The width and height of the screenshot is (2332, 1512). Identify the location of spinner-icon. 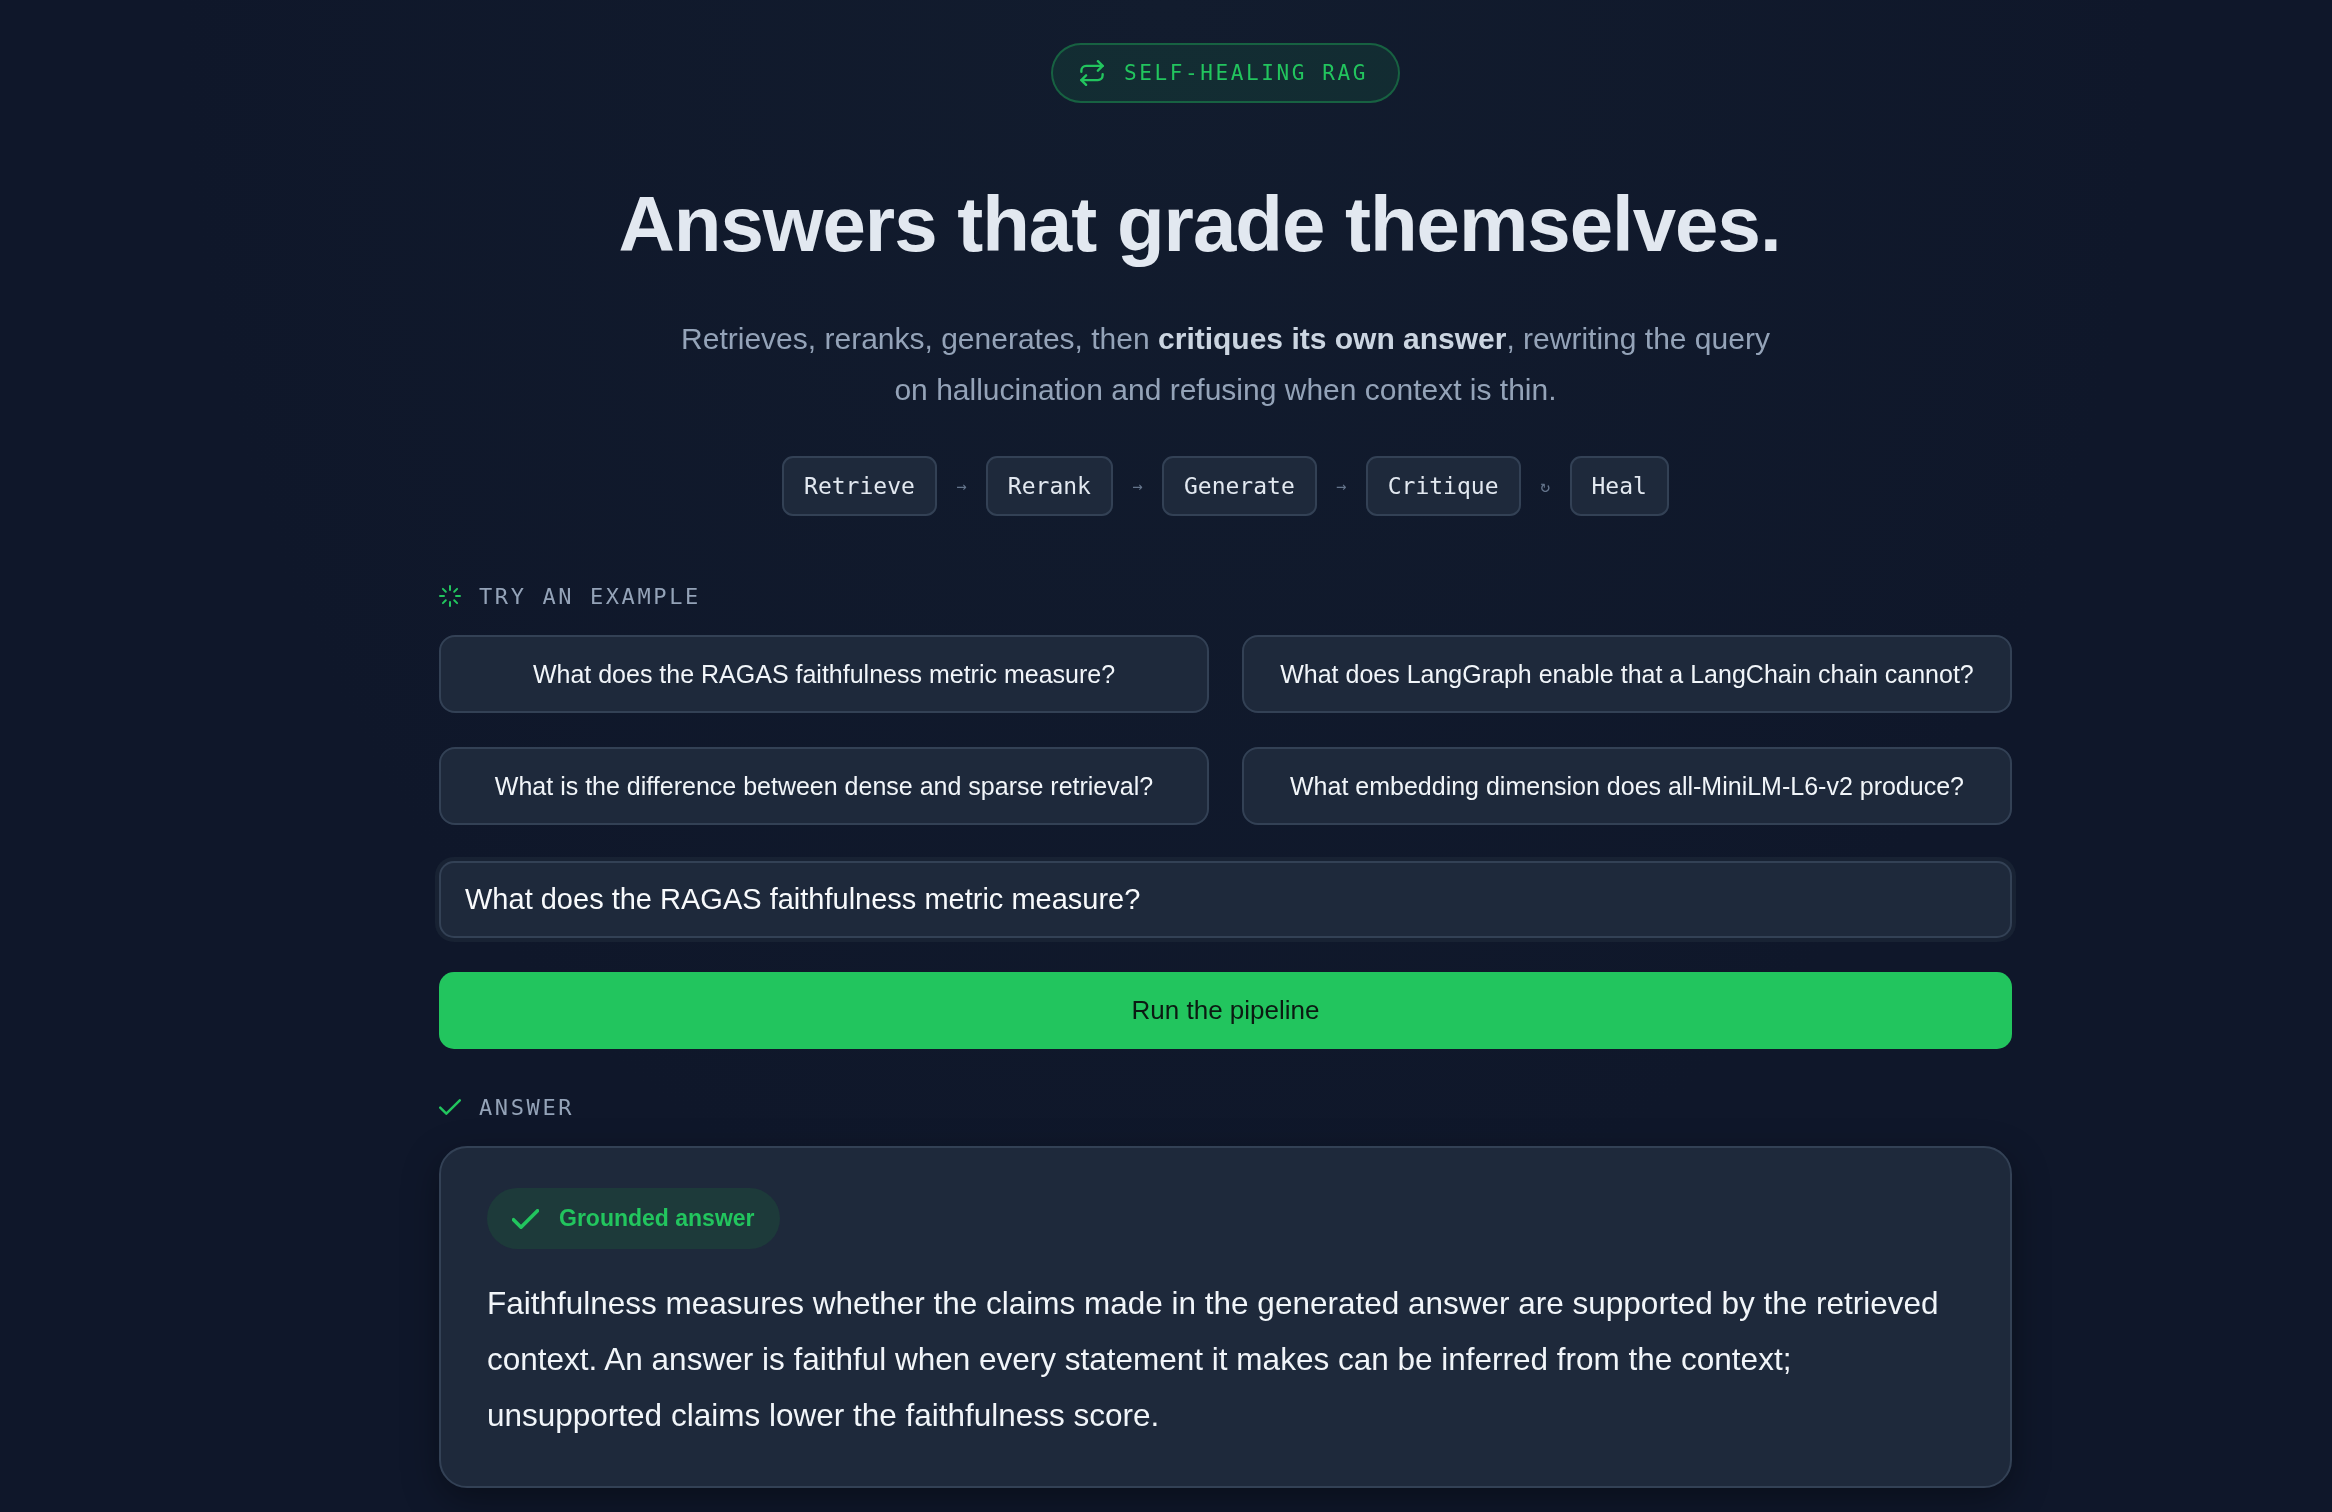
(450, 596).